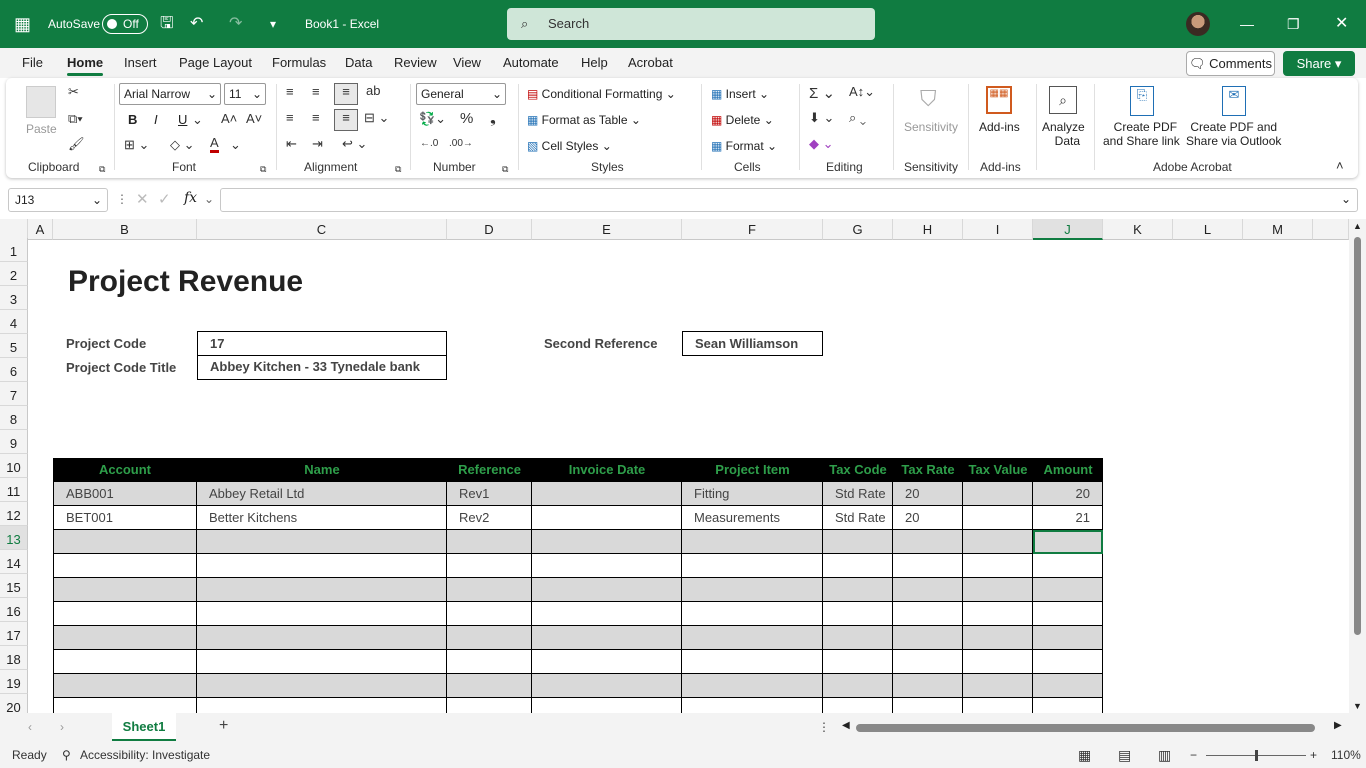 The height and width of the screenshot is (768, 1366). What do you see at coordinates (354, 144) in the screenshot?
I see `wrap-text-icon: ↩ ⌄` at bounding box center [354, 144].